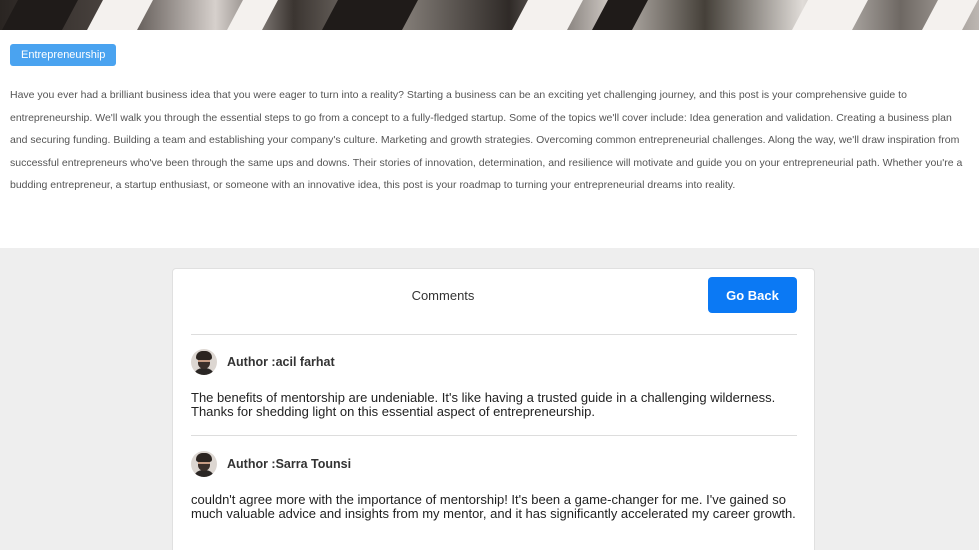 This screenshot has width=979, height=550. Describe the element at coordinates (489, 15) in the screenshot. I see `post-hero-image` at that location.